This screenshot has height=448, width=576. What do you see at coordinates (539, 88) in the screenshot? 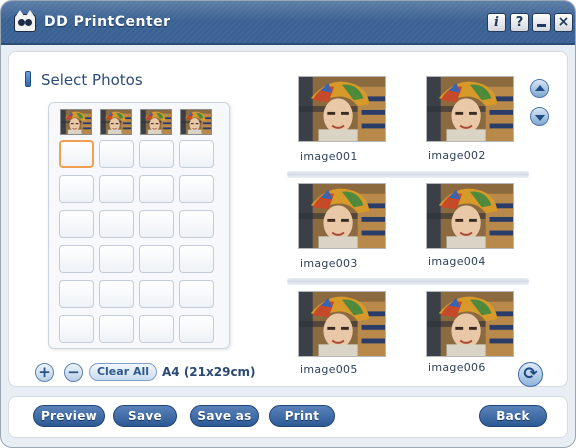
I see `scroll-up-icon` at bounding box center [539, 88].